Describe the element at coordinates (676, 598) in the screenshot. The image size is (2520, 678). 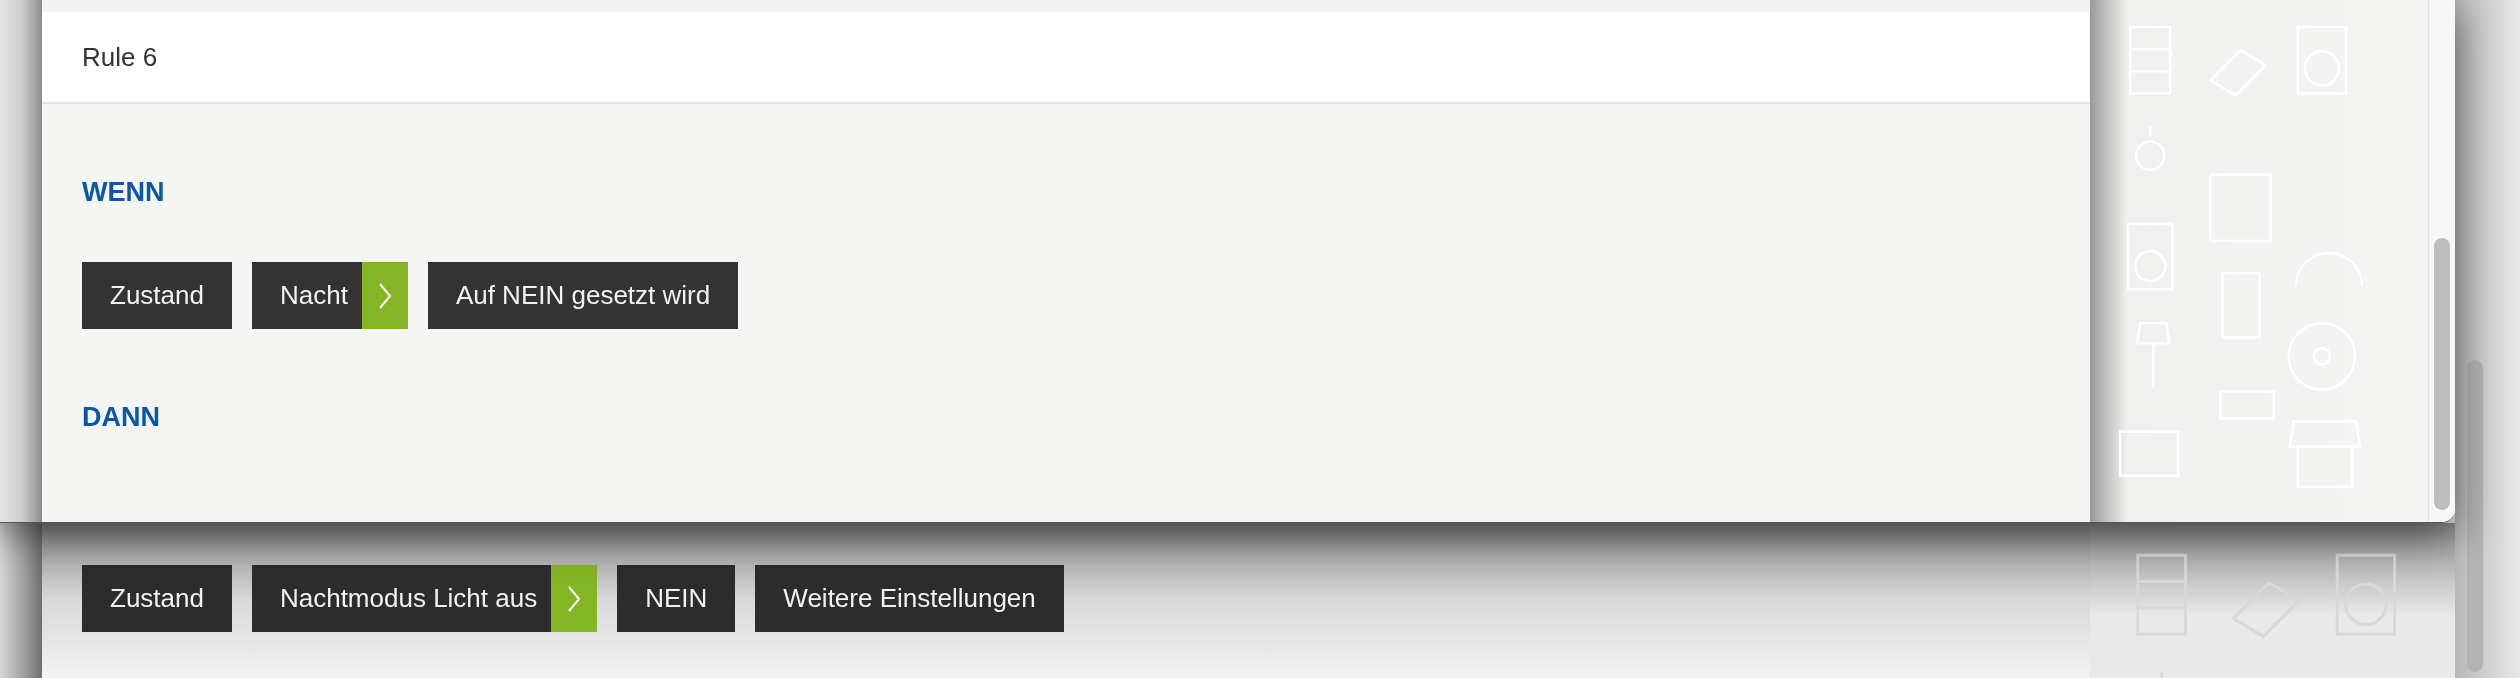
I see `condition-chip: NEIN` at that location.